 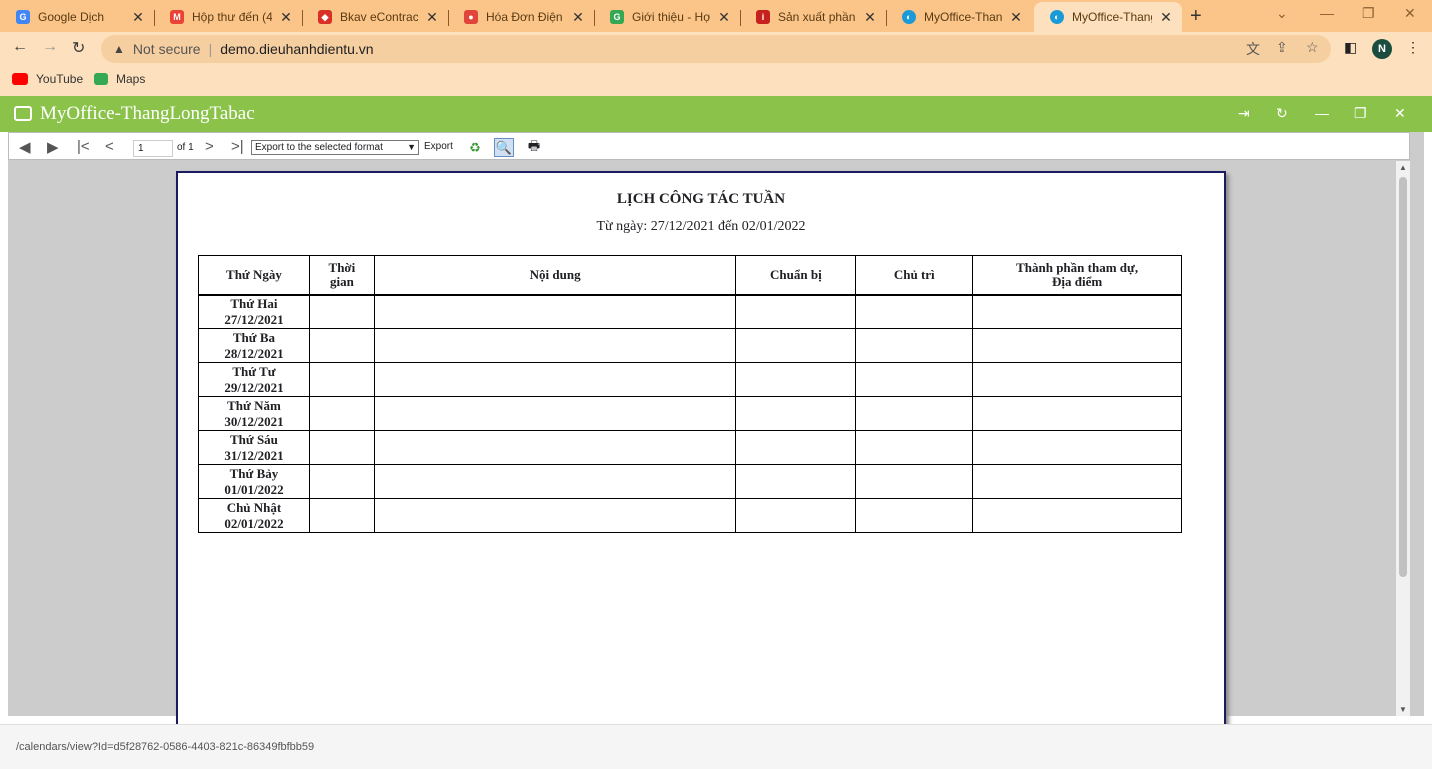 I want to click on day-cell: Thứ Sáu 31/12/2021, so click(x=254, y=447).